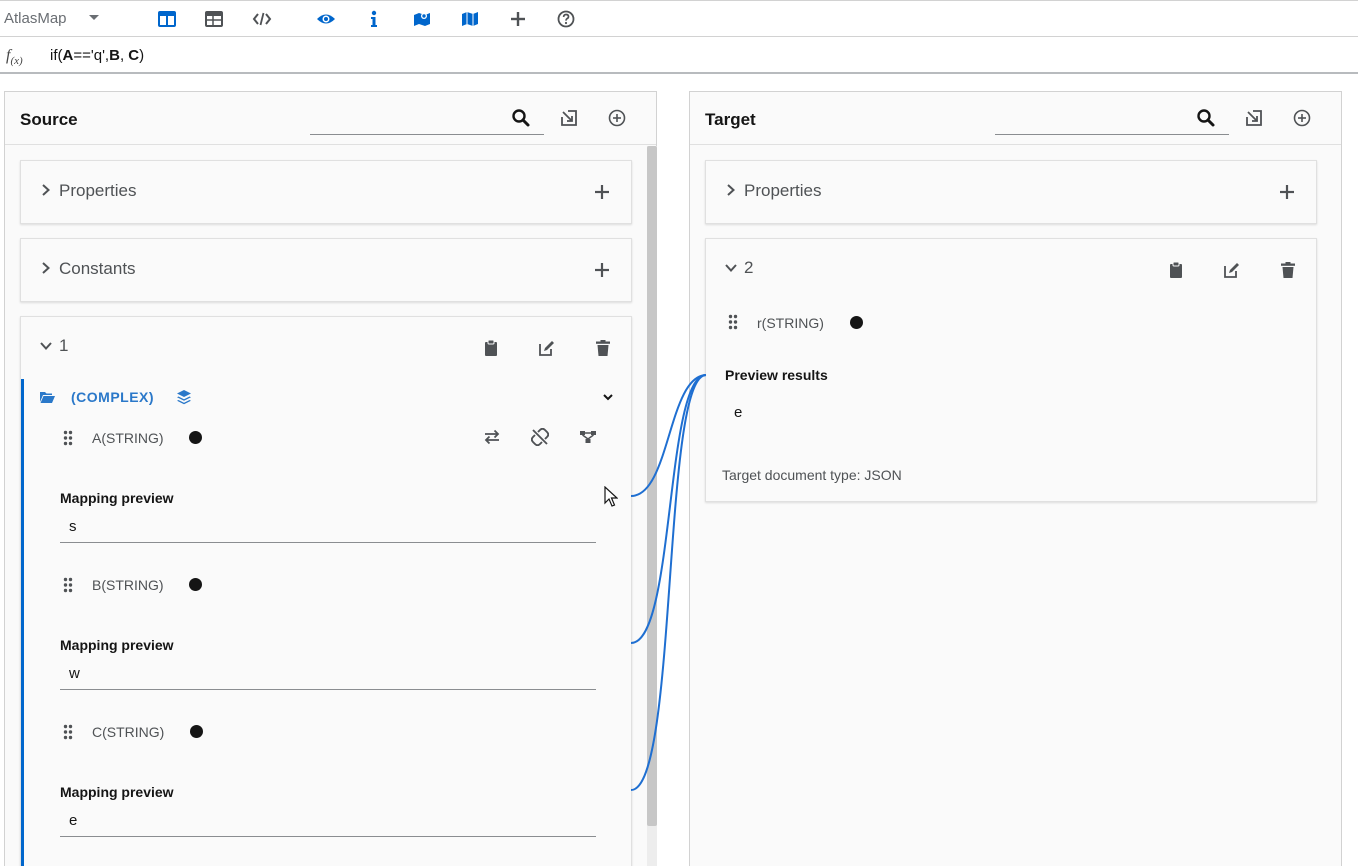 The height and width of the screenshot is (866, 1358). Describe the element at coordinates (540, 437) in the screenshot. I see `unlink-icon` at that location.